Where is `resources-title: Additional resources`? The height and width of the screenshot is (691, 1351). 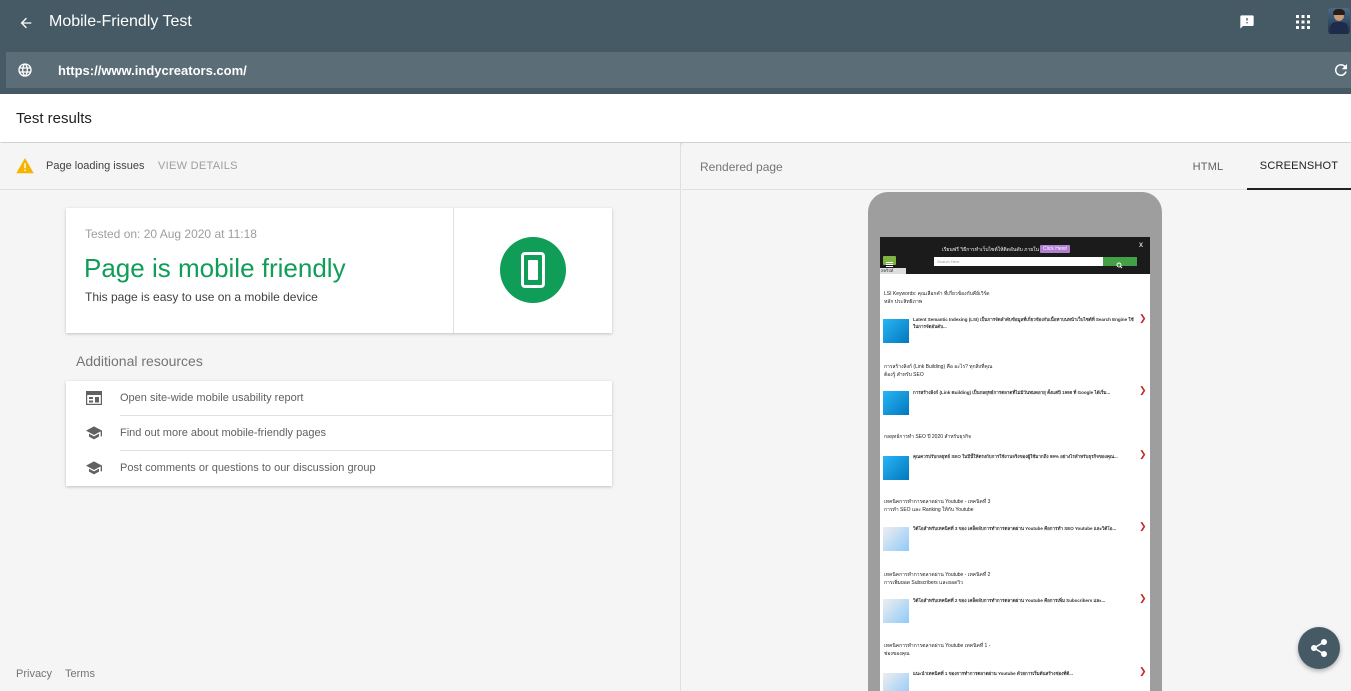
resources-title: Additional resources is located at coordinates (139, 361).